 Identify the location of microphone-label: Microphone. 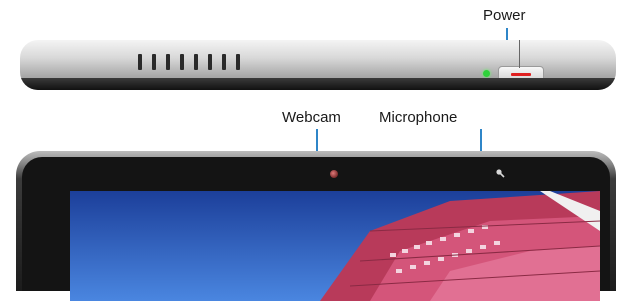
(418, 117).